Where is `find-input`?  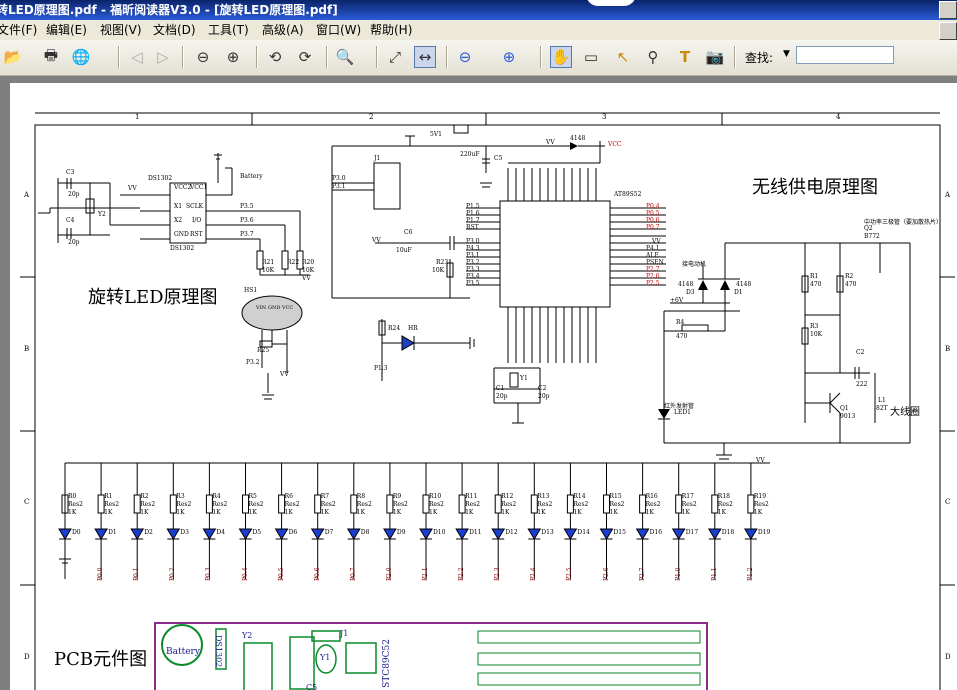 find-input is located at coordinates (845, 55).